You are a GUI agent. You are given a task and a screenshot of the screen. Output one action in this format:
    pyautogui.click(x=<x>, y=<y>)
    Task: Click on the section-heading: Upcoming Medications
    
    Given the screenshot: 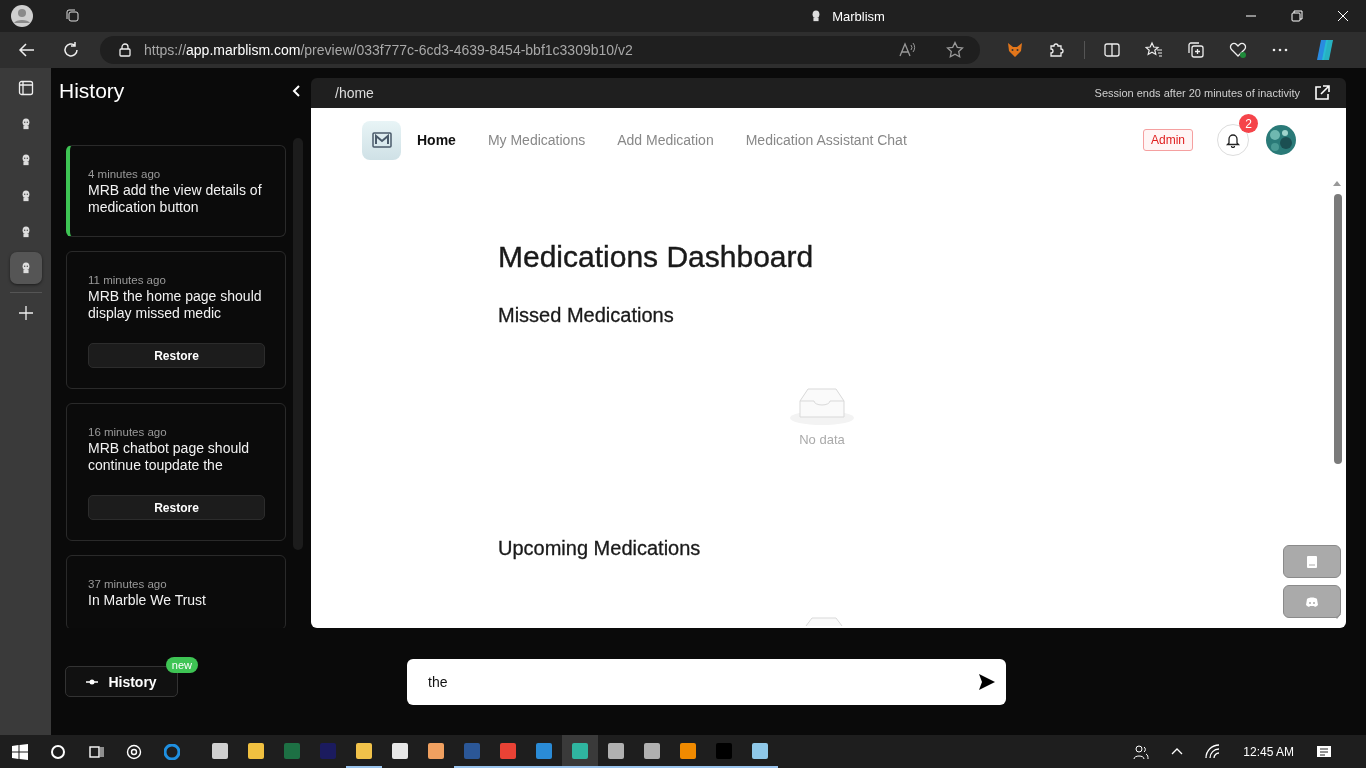 What is the action you would take?
    pyautogui.click(x=599, y=548)
    